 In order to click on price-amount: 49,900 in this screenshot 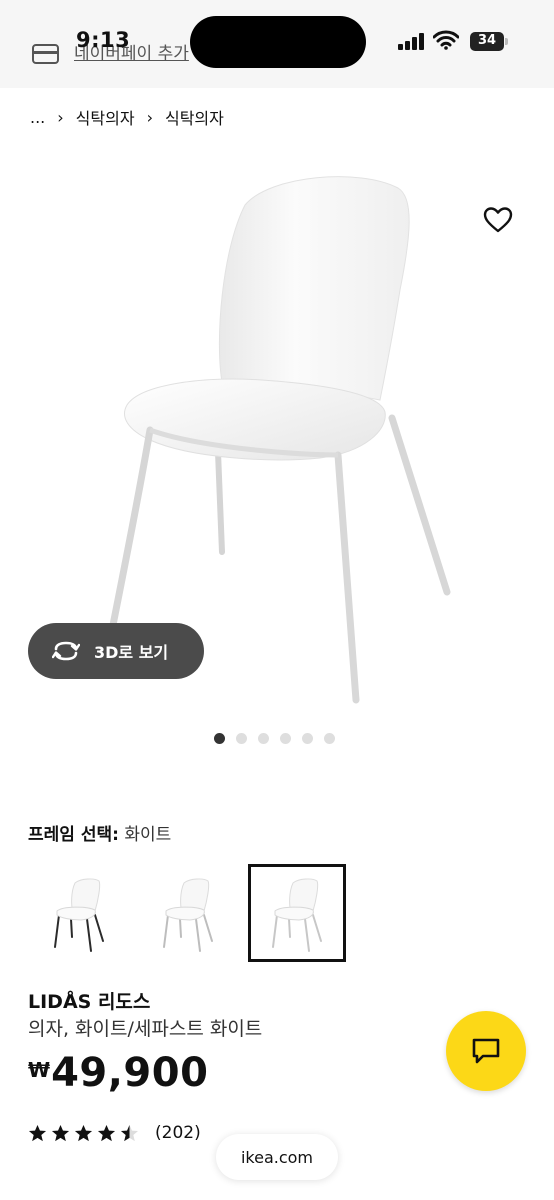, I will do `click(130, 1073)`.